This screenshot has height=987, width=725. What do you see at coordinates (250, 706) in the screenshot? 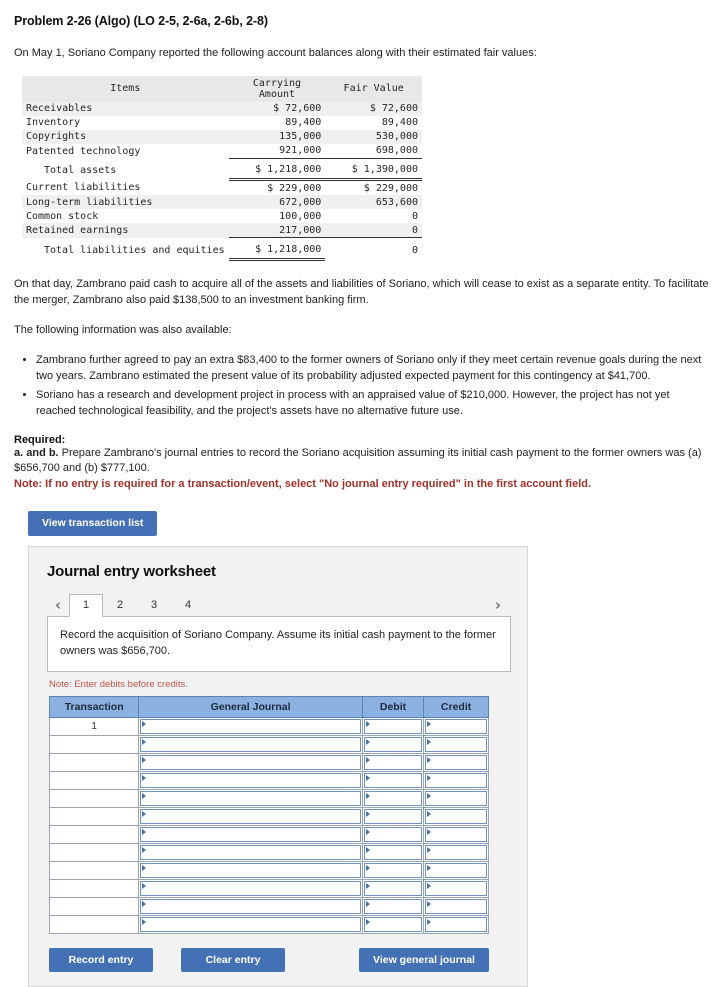
I see `col-general-journal: General Journal` at bounding box center [250, 706].